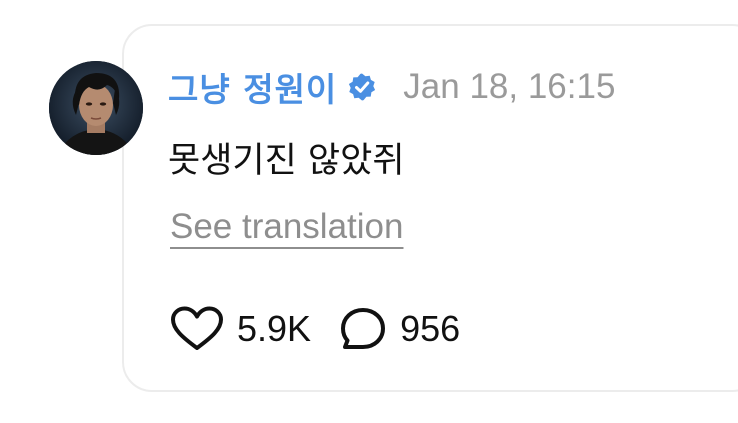 This screenshot has height=423, width=738. I want to click on comment-actions: 5.9K 956, so click(315, 329).